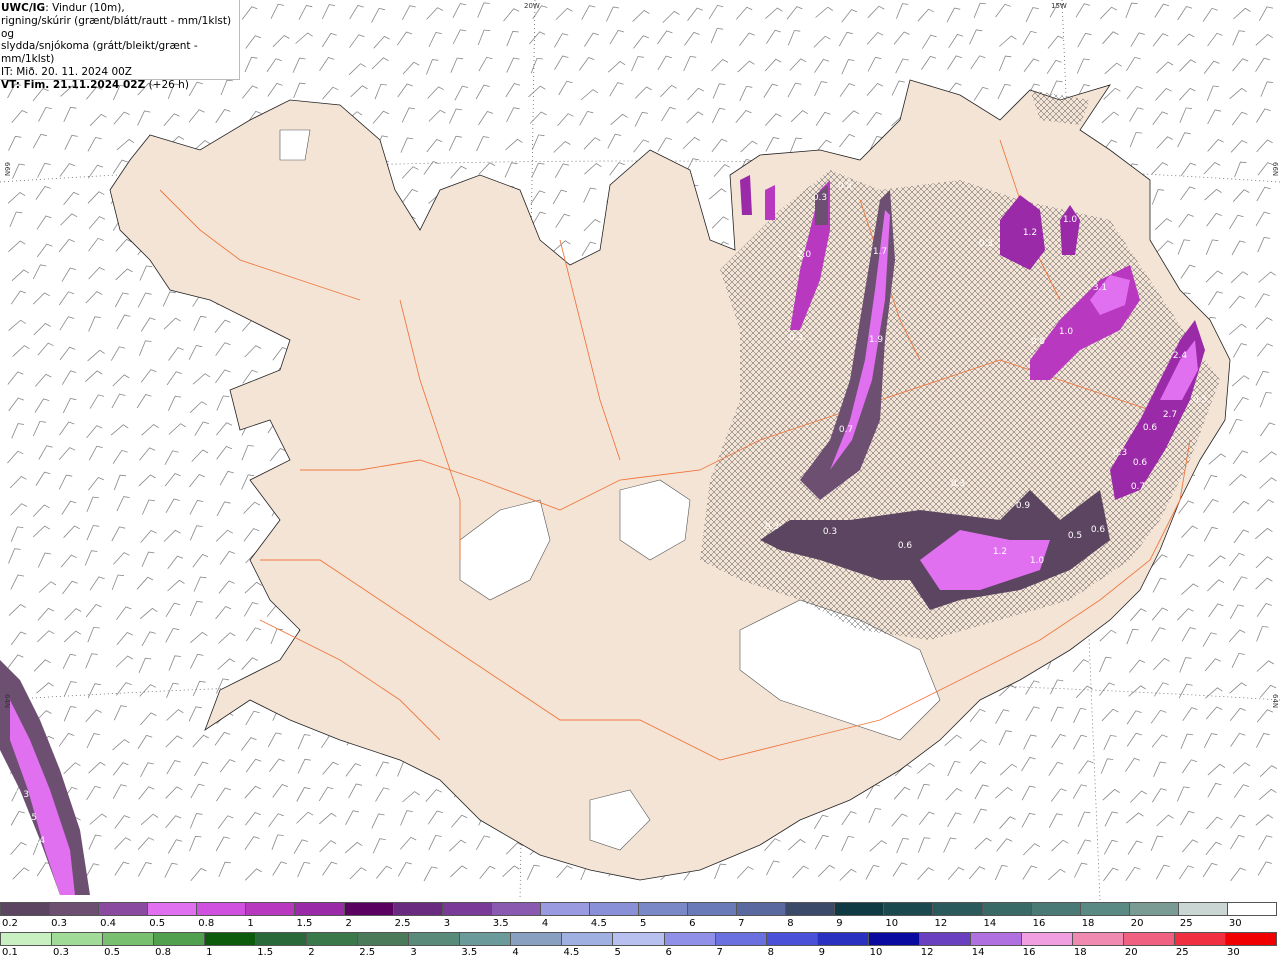 The width and height of the screenshot is (1280, 960). I want to click on legend-tick-label: 7, so click(741, 923).